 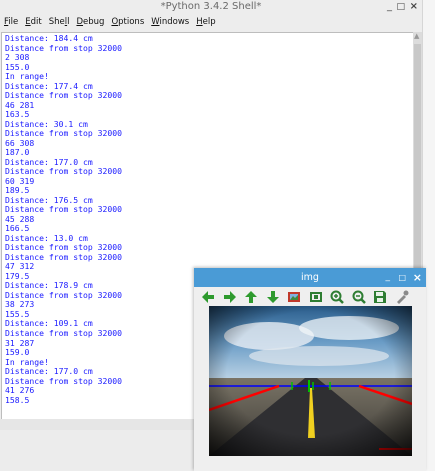 What do you see at coordinates (17, 66) in the screenshot?
I see `output-line: 155.0` at bounding box center [17, 66].